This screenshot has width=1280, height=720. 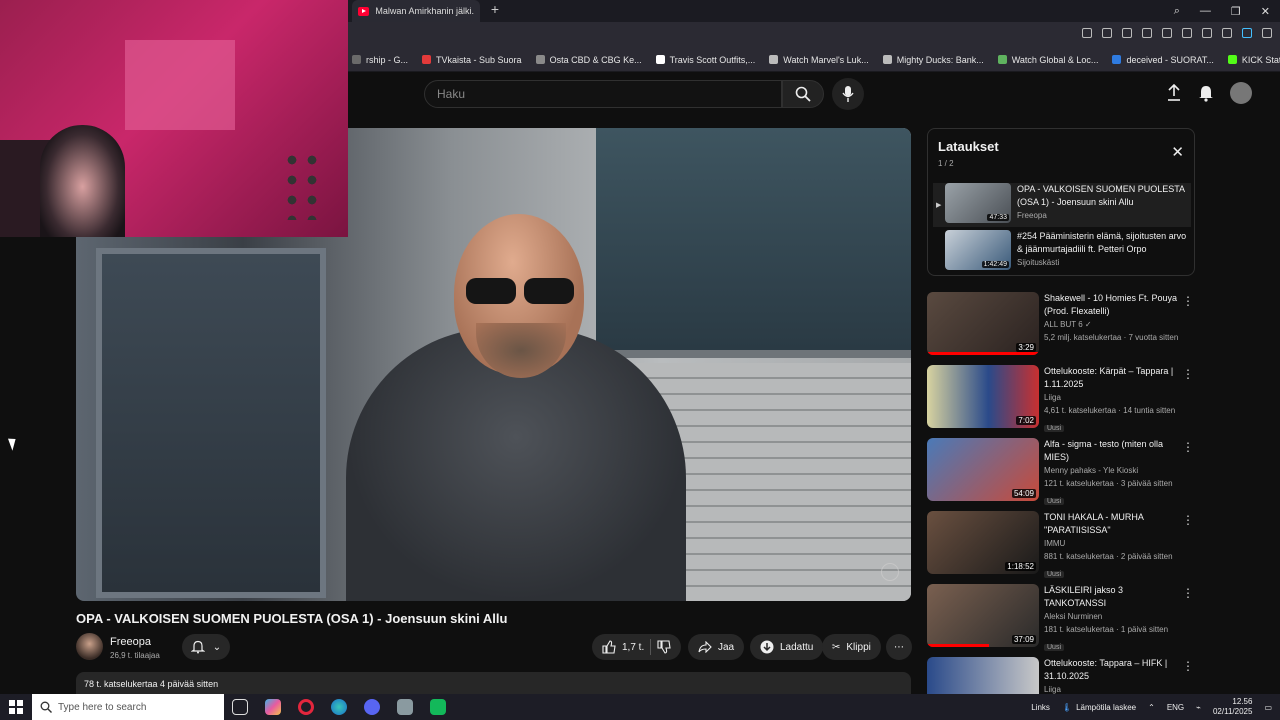 I want to click on heart-icon, so click(x=1167, y=33).